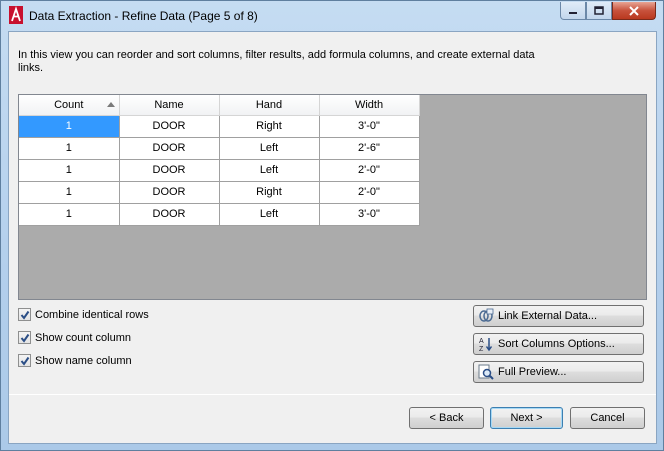 This screenshot has width=664, height=451. Describe the element at coordinates (83, 337) in the screenshot. I see `show-count-column-label: Show count column` at that location.